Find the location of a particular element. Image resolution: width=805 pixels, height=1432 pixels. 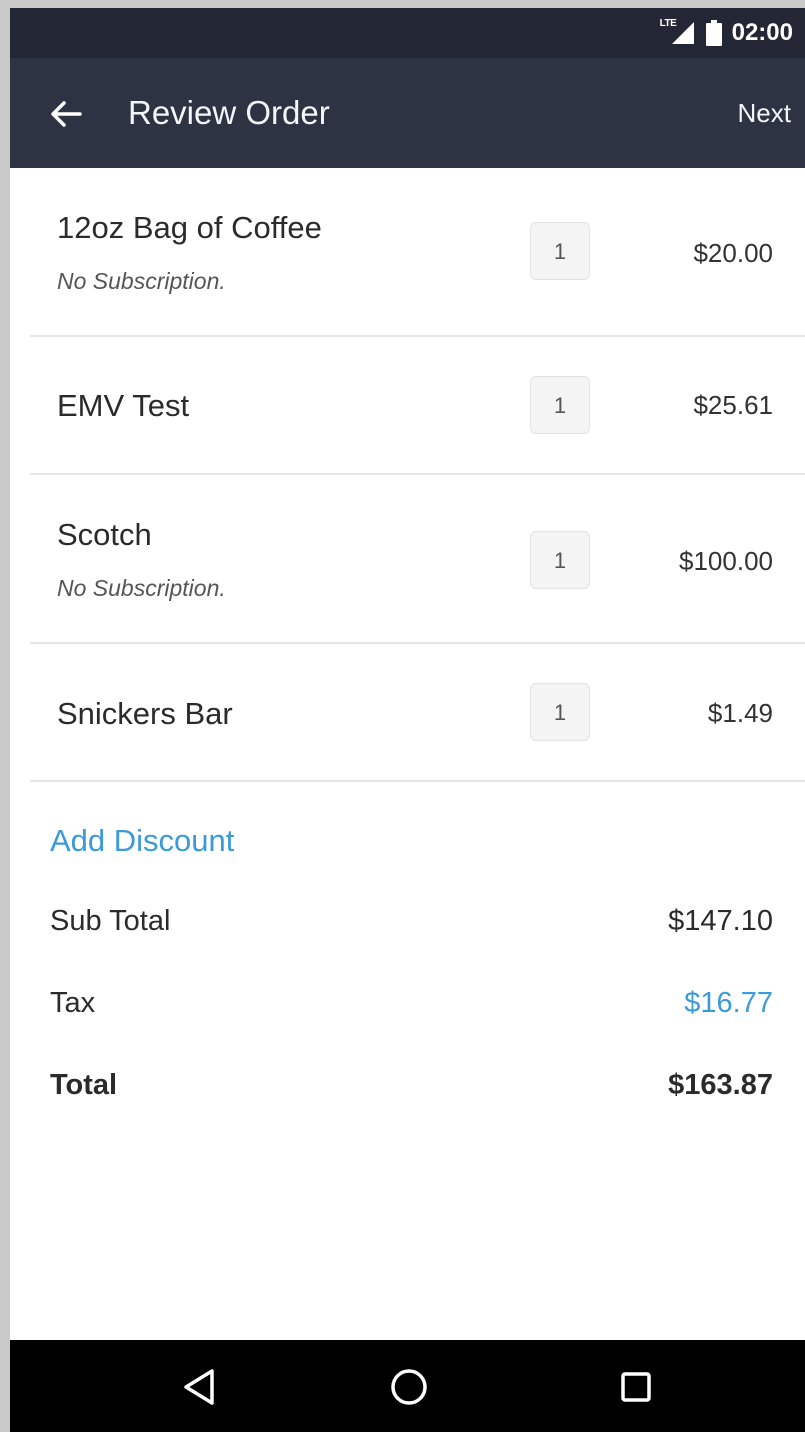

item-price: $1.49 is located at coordinates (740, 713).